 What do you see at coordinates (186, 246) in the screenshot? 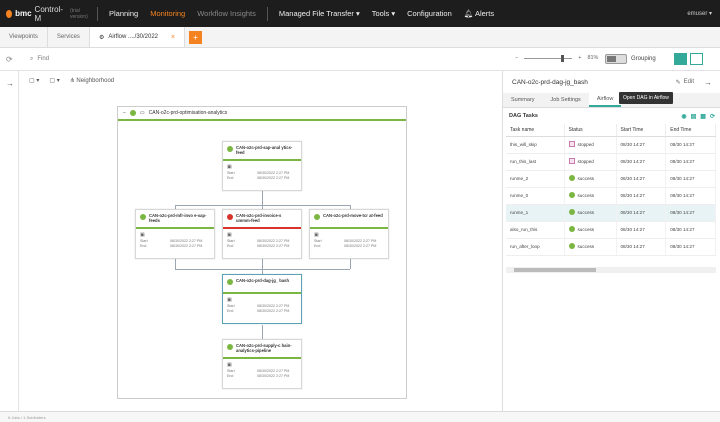
I see `job-end: 08/30/2022 2:27 PM` at bounding box center [186, 246].